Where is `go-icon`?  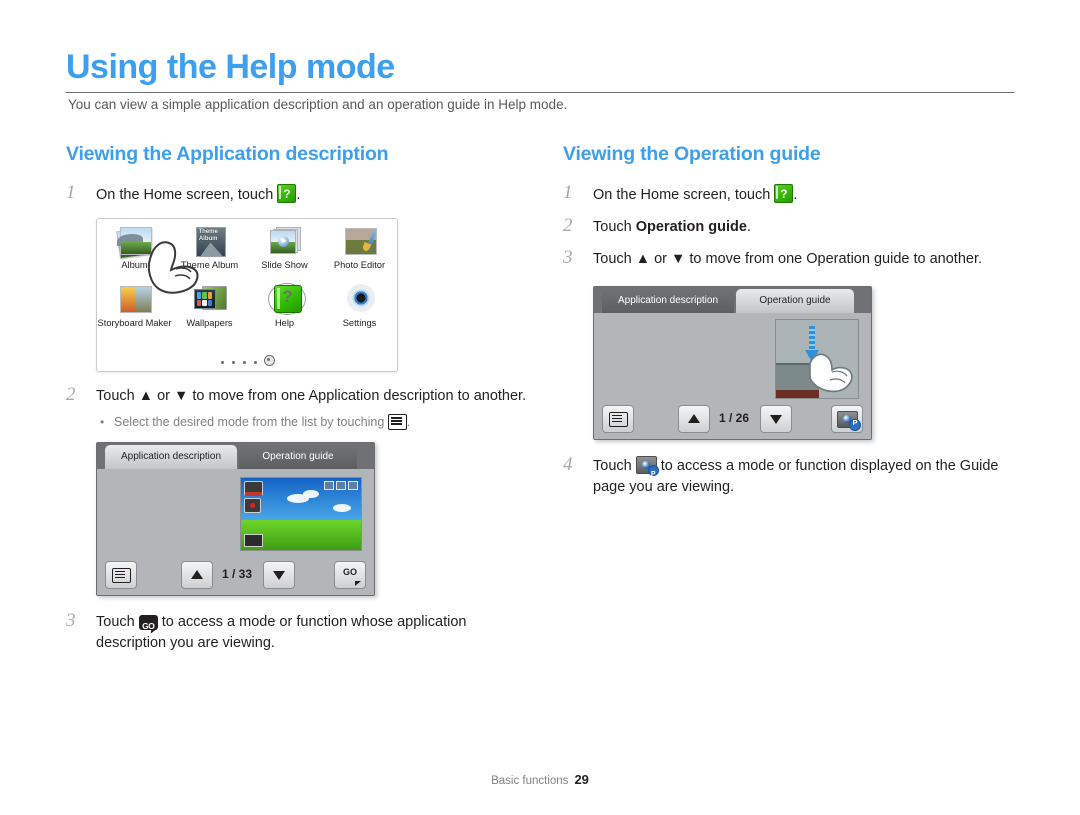
go-icon is located at coordinates (148, 626).